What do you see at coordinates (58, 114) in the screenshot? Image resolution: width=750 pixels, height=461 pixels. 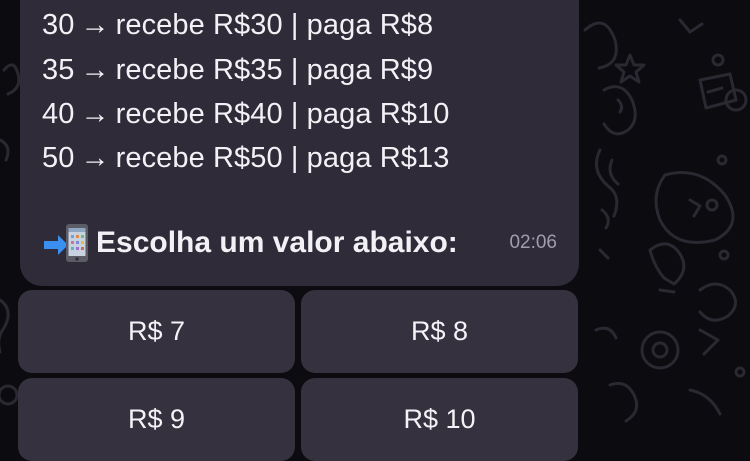 I see `price-line-qty: 40` at bounding box center [58, 114].